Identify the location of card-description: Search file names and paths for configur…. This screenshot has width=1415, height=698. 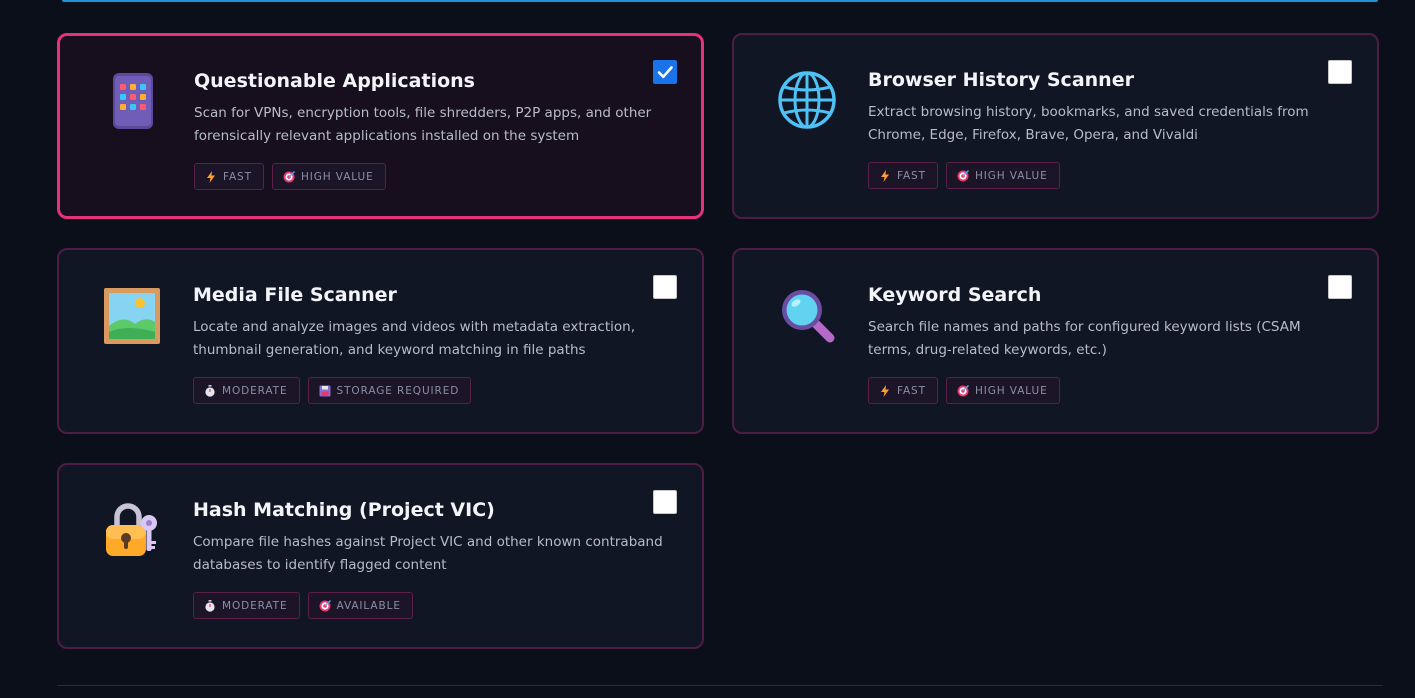
(1084, 338).